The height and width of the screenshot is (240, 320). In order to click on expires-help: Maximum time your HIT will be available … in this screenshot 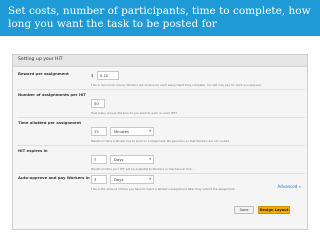, I will do `click(142, 169)`.